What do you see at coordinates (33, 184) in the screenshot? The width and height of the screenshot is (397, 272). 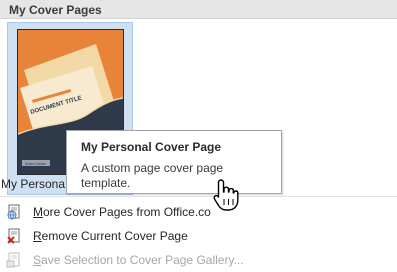 I see `tile-label: My Persona` at bounding box center [33, 184].